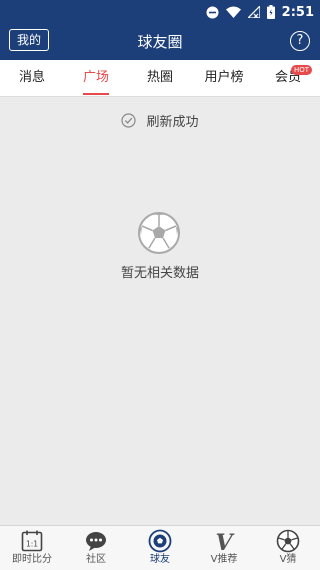 This screenshot has height=570, width=320. I want to click on tab-square: 广场, so click(96, 78).